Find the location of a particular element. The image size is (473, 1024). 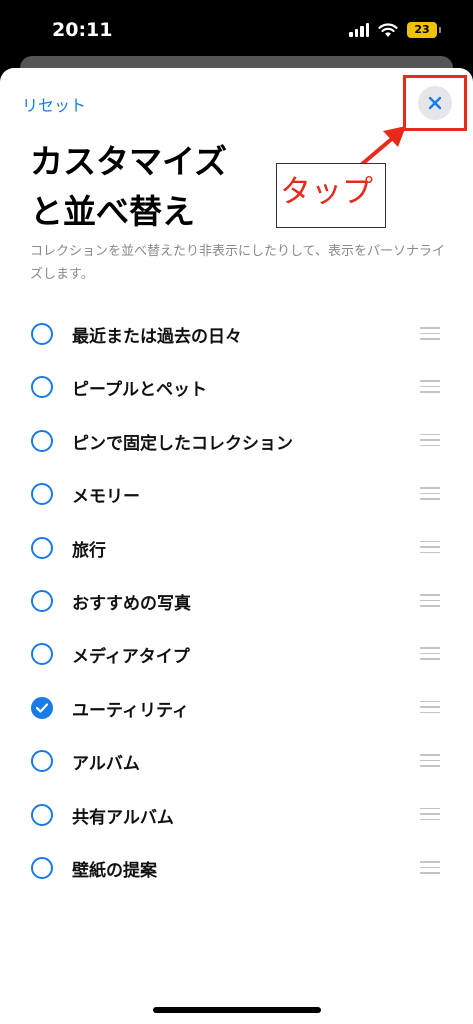

list-item: おすすめの写真 is located at coordinates (236, 601).